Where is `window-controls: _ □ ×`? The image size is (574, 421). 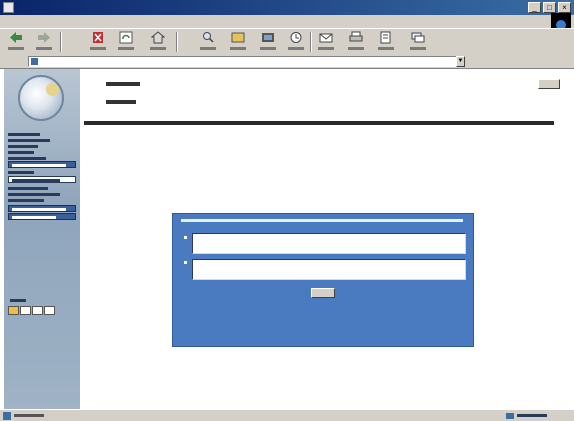
window-controls: _ □ × is located at coordinates (549, 7).